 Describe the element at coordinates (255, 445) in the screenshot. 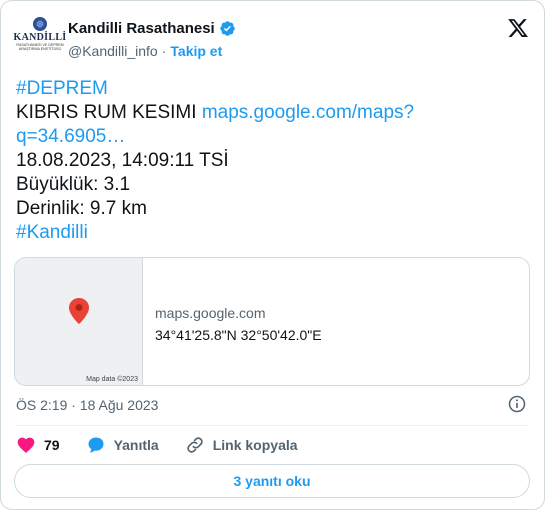

I see `copy-link-label: Link kopyala` at that location.